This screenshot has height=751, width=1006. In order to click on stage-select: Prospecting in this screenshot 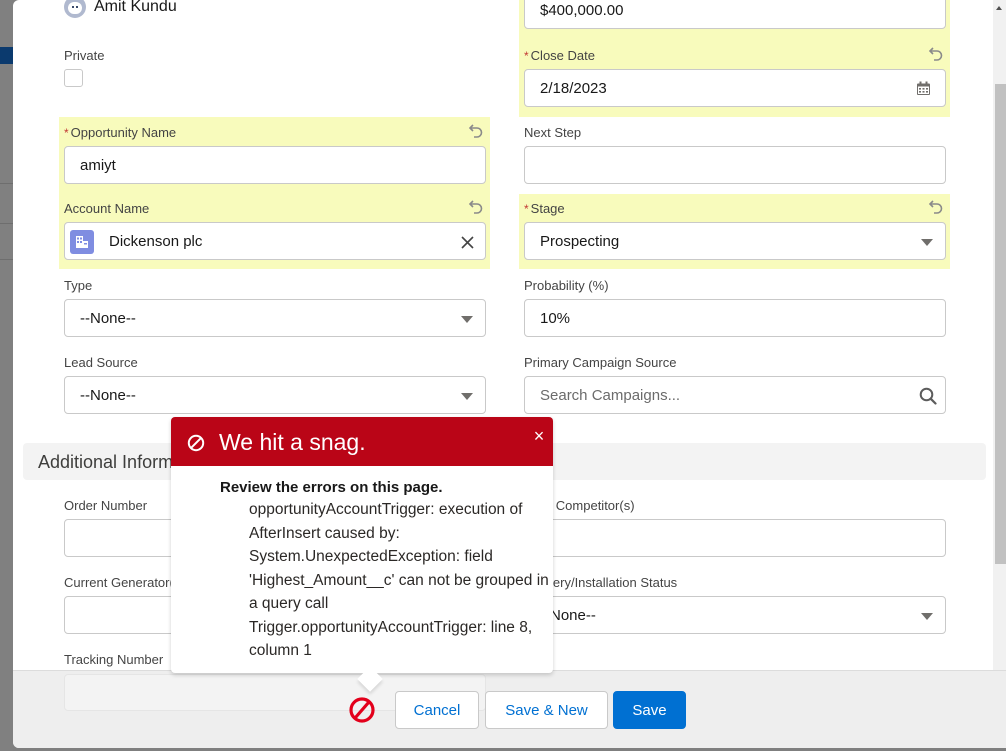, I will do `click(735, 241)`.